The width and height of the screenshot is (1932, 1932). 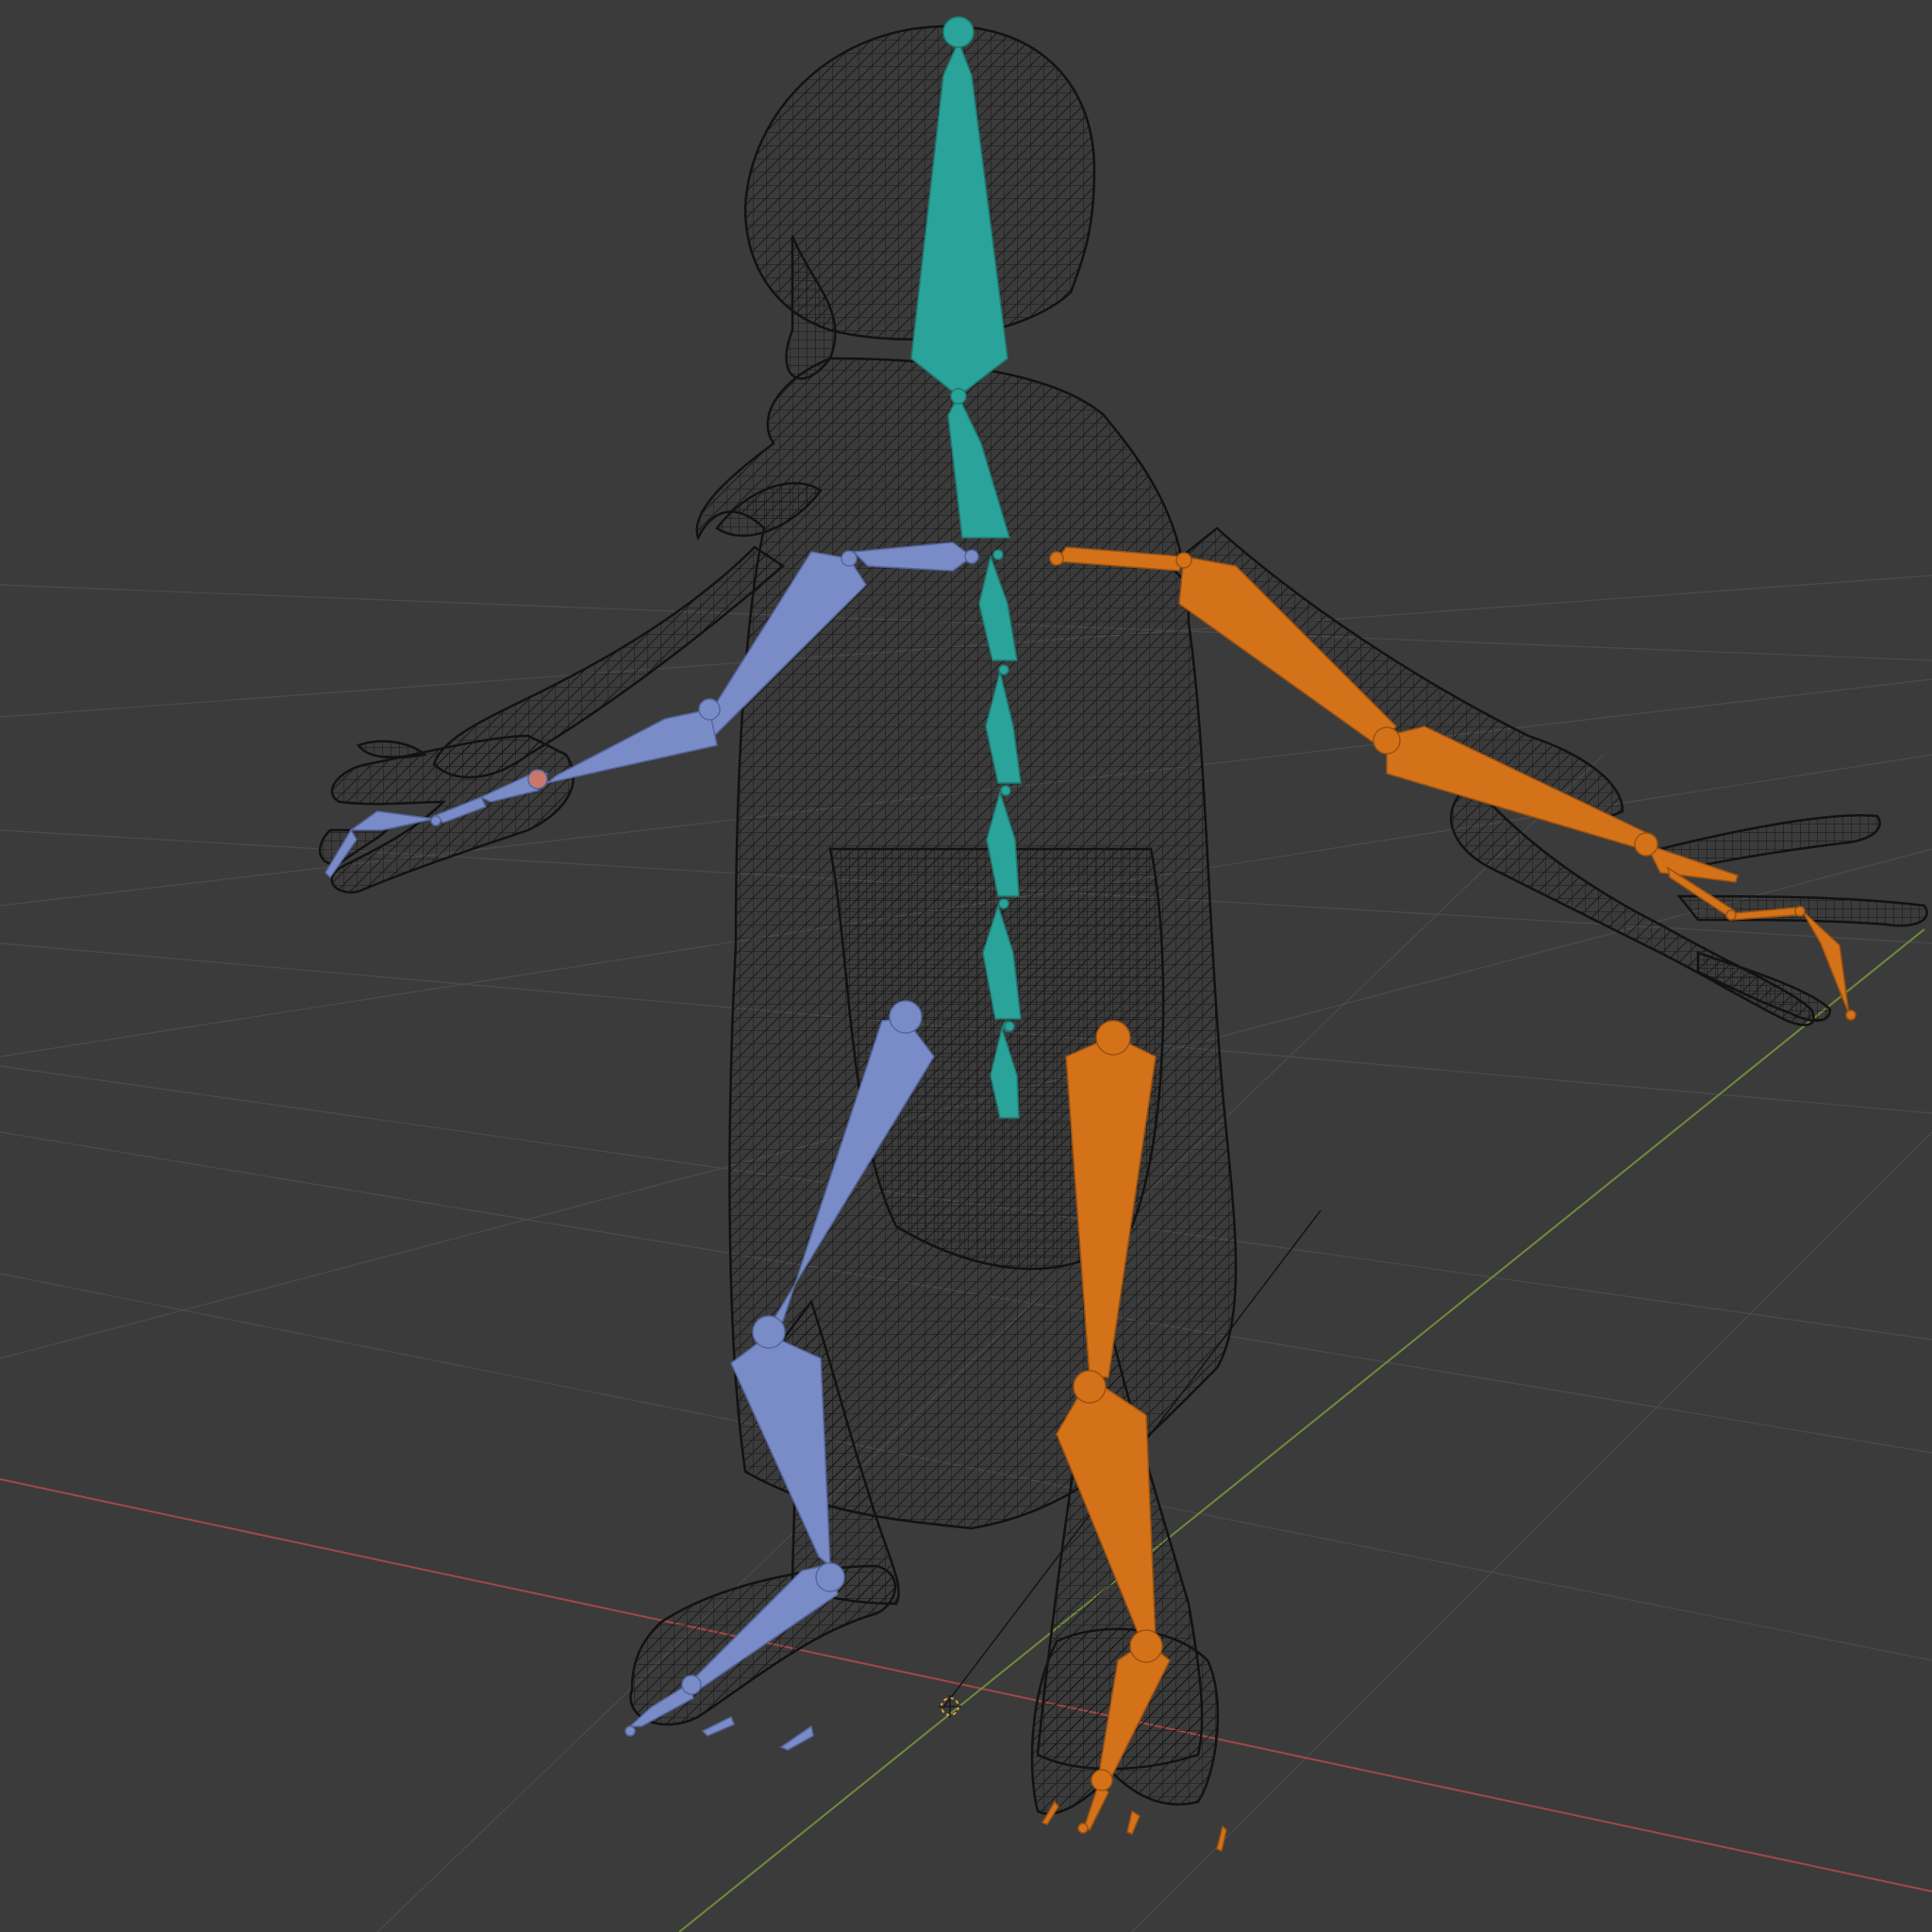 What do you see at coordinates (1057, 558) in the screenshot?
I see `joint-right-clavicle` at bounding box center [1057, 558].